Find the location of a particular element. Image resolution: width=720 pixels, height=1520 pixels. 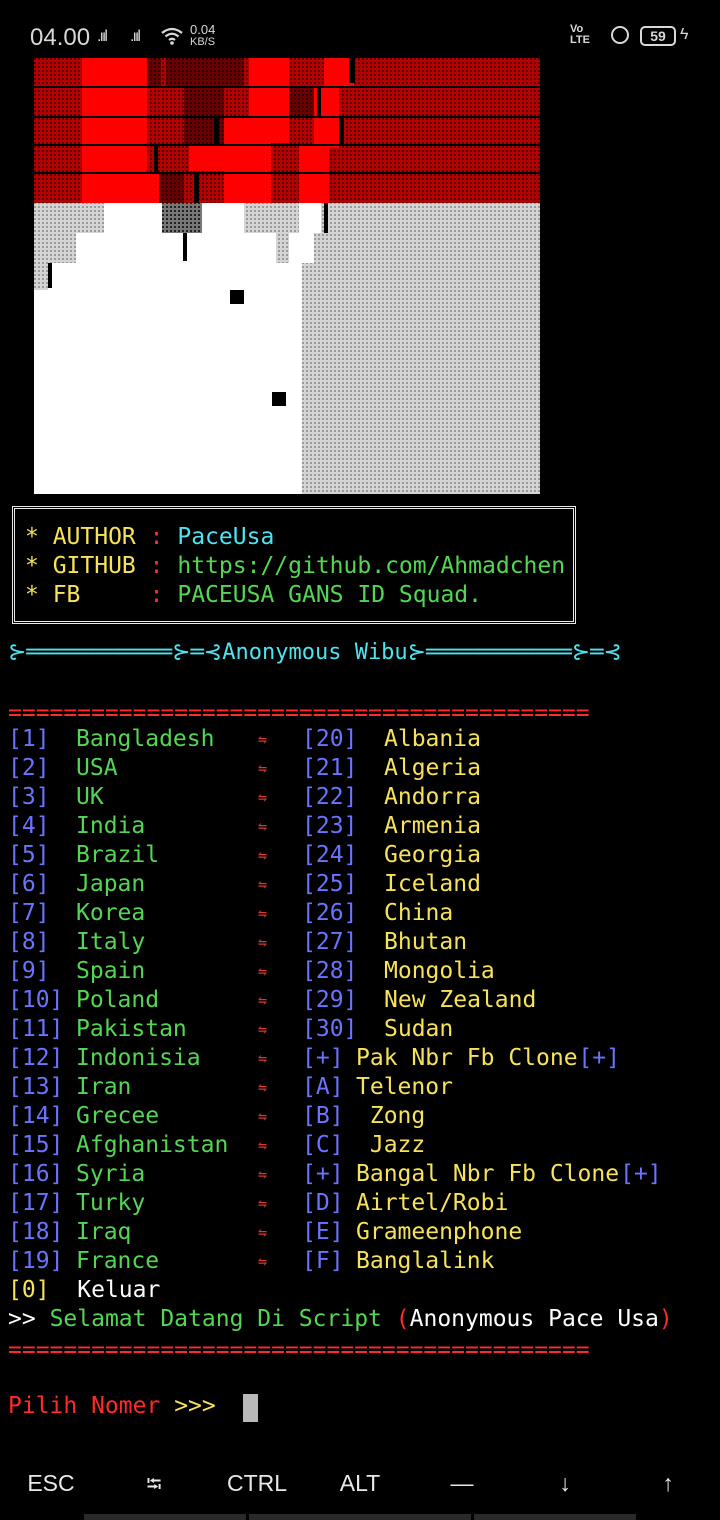

menu-item-label: China is located at coordinates (419, 913).